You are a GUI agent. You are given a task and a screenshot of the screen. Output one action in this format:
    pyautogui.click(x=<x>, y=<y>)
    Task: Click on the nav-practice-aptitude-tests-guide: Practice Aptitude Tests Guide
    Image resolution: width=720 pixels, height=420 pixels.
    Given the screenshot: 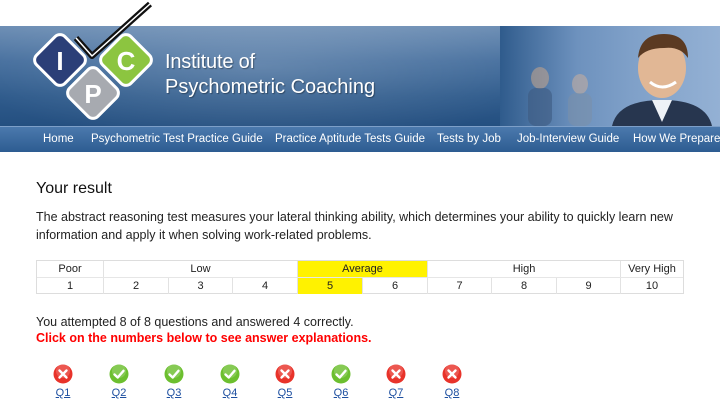 What is the action you would take?
    pyautogui.click(x=350, y=139)
    